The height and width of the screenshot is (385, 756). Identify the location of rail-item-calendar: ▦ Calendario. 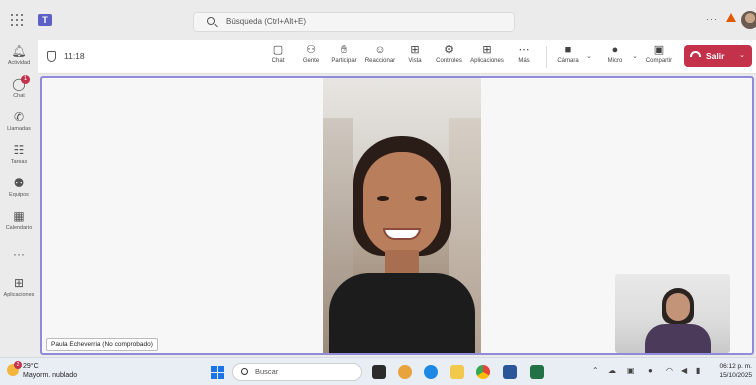
(19, 220).